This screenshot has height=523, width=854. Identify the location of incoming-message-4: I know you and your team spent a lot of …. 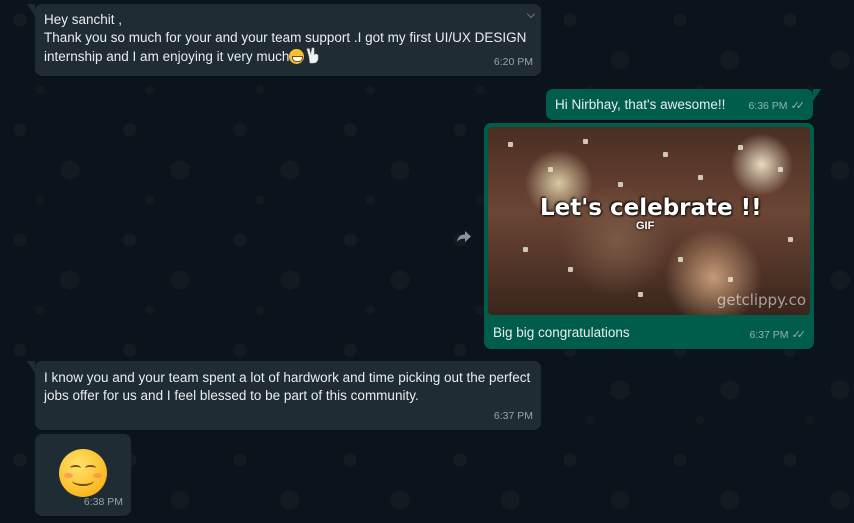
(284, 395).